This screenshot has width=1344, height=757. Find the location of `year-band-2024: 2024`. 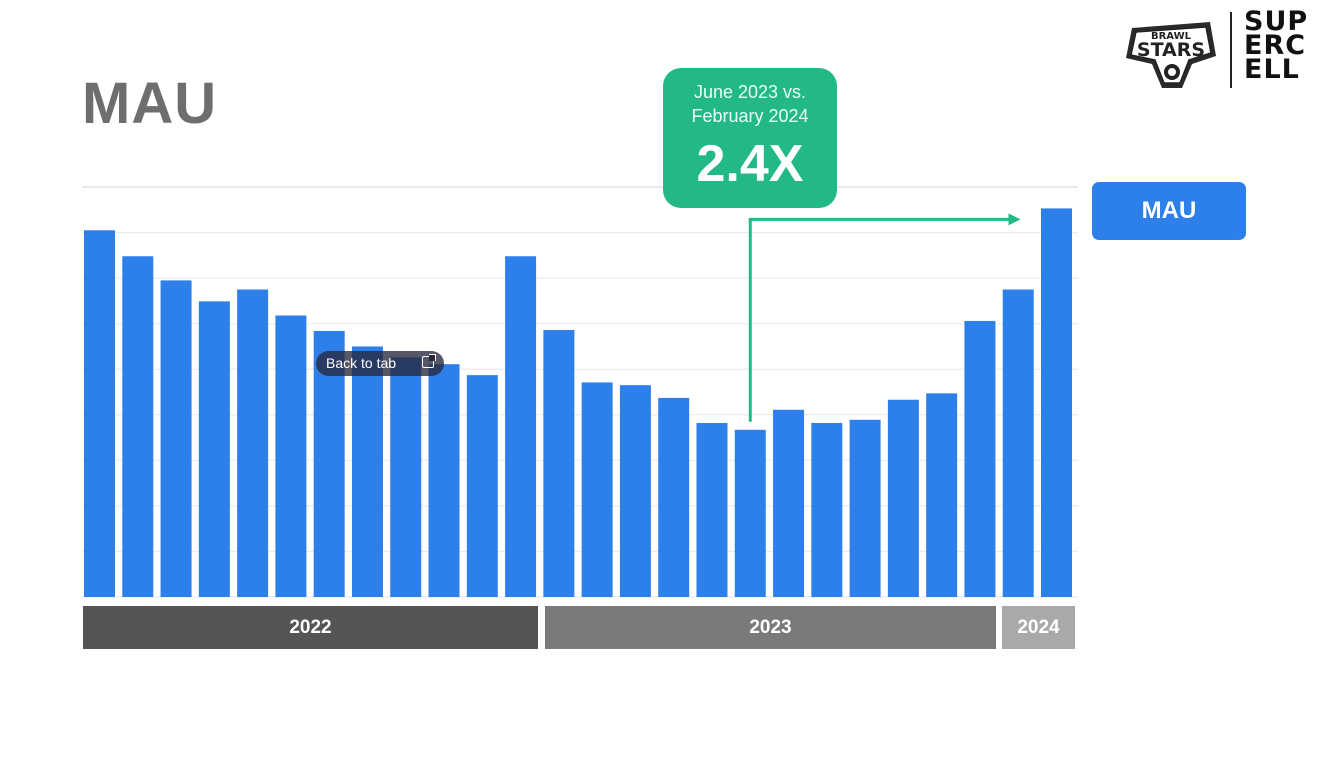

year-band-2024: 2024 is located at coordinates (1038, 627).